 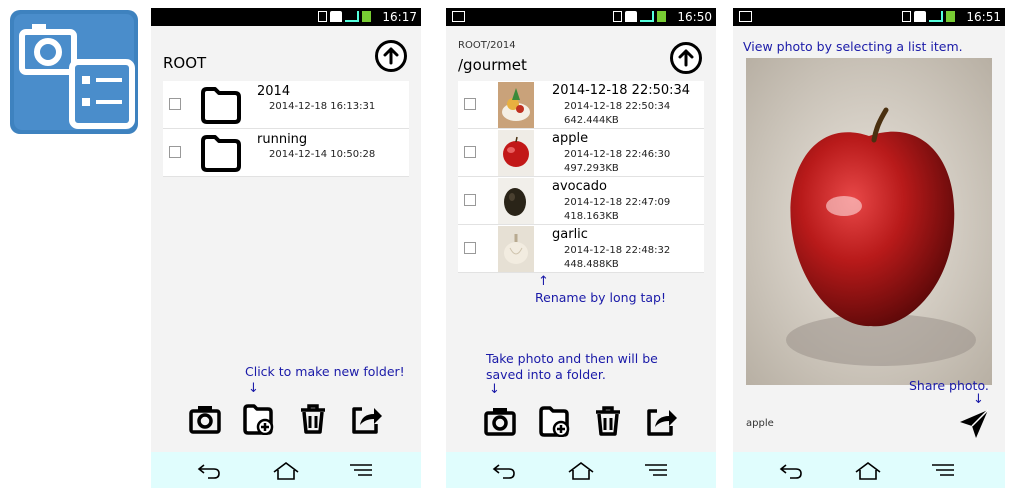 What do you see at coordinates (282, 139) in the screenshot?
I see `item-name: running` at bounding box center [282, 139].